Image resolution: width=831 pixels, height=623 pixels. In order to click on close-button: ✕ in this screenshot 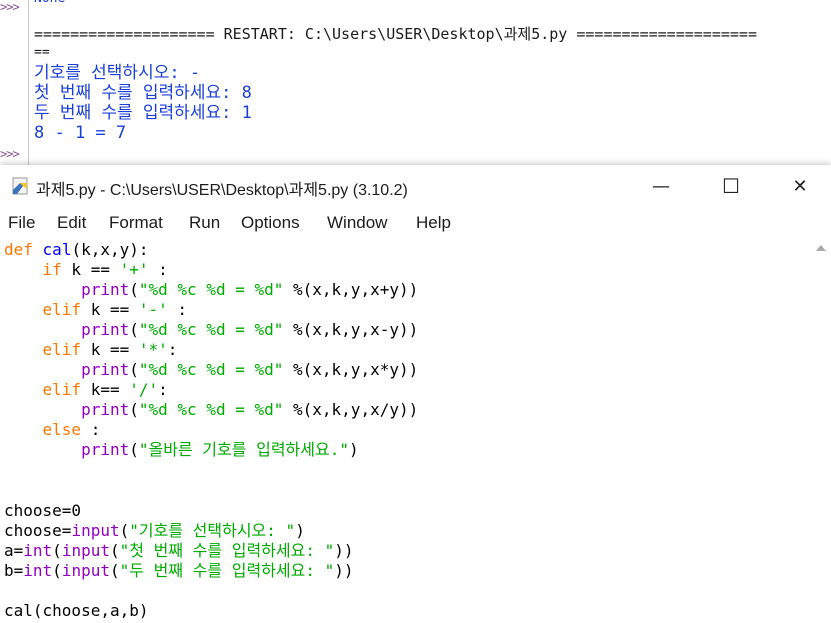, I will do `click(798, 186)`.